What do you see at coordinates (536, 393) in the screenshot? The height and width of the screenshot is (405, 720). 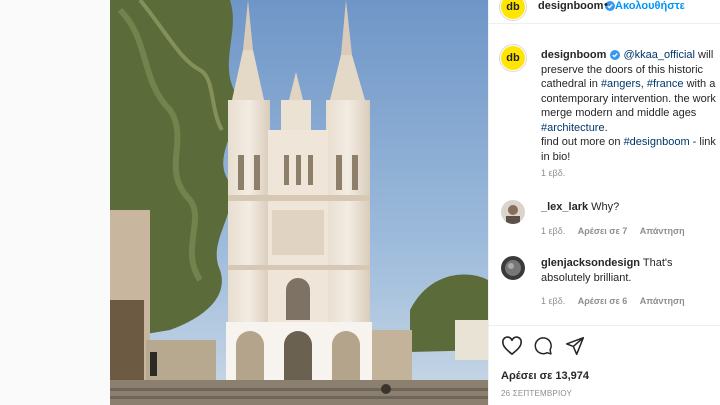 I see `post-date: 26 ΣΕΠΤΕΜΒΡΙΟΥ` at bounding box center [536, 393].